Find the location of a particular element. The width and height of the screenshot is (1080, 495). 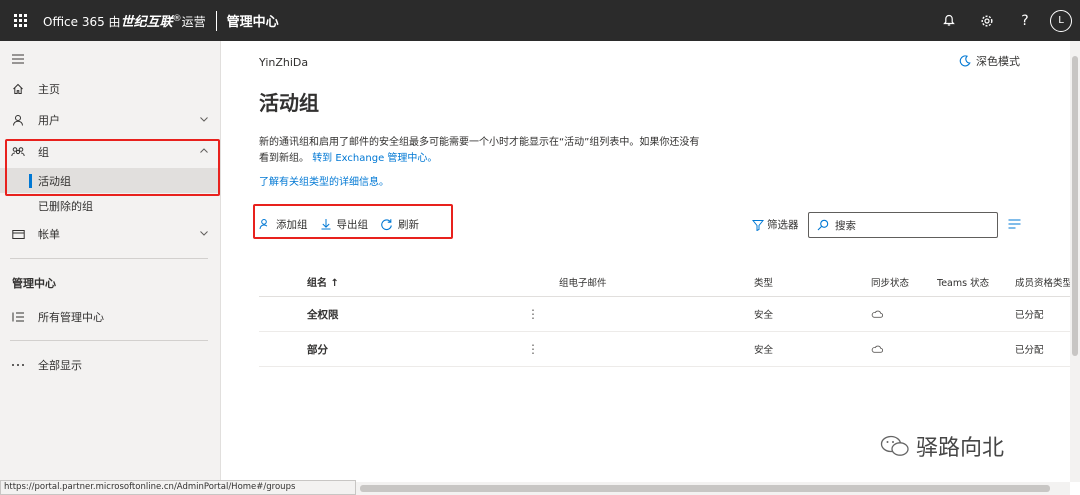

description-line2: 看到新组。 is located at coordinates (284, 158).